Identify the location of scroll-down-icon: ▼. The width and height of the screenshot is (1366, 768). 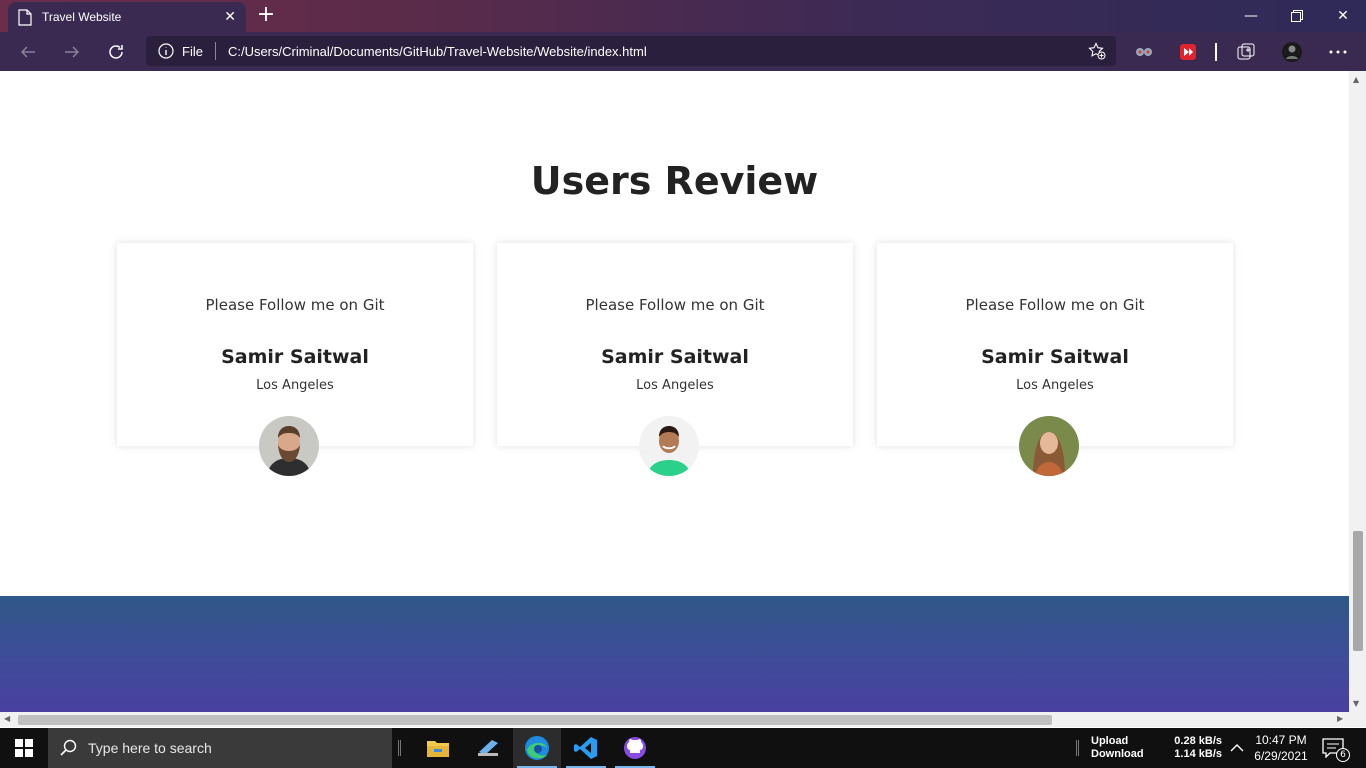
(1356, 703).